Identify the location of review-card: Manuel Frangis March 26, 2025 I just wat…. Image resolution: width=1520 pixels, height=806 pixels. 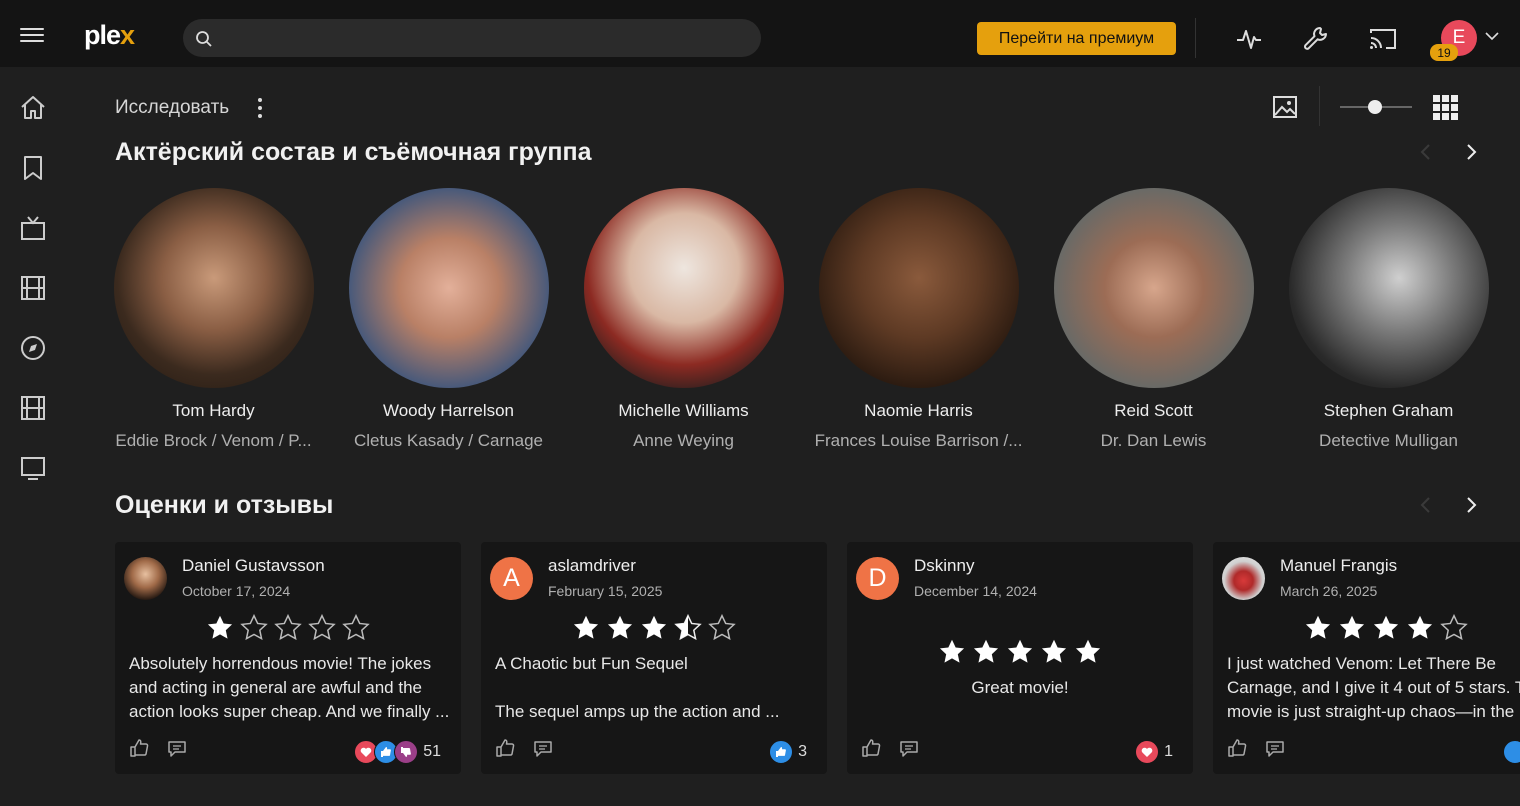
(1366, 658).